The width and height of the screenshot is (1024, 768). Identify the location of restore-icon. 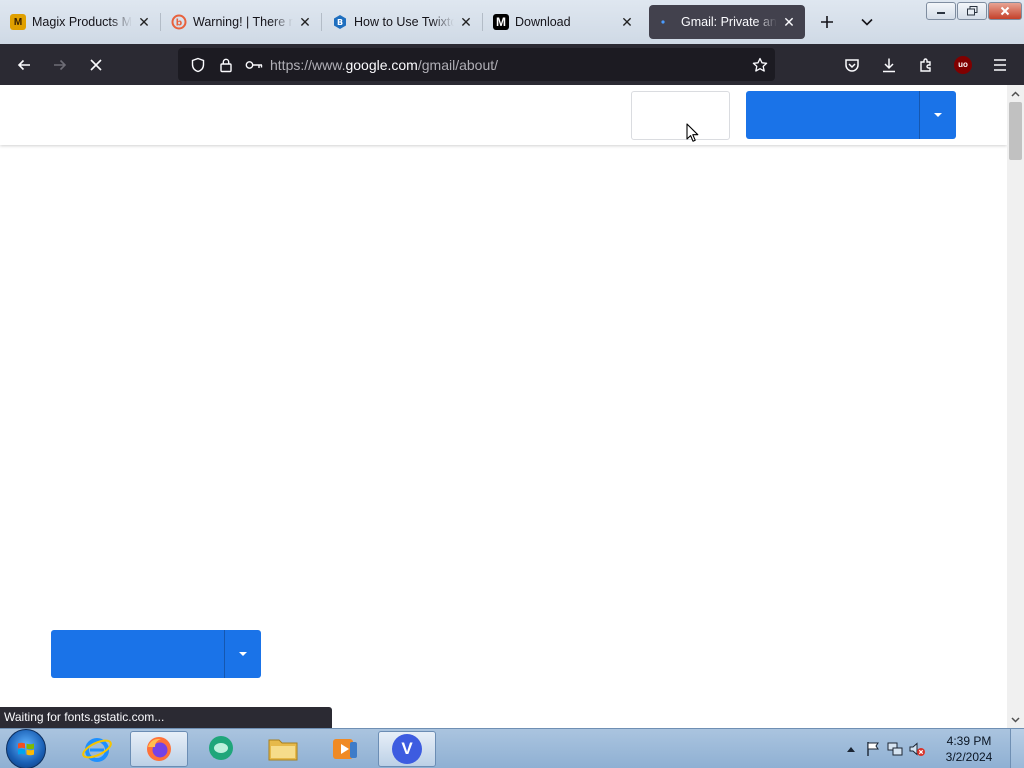
(971, 11).